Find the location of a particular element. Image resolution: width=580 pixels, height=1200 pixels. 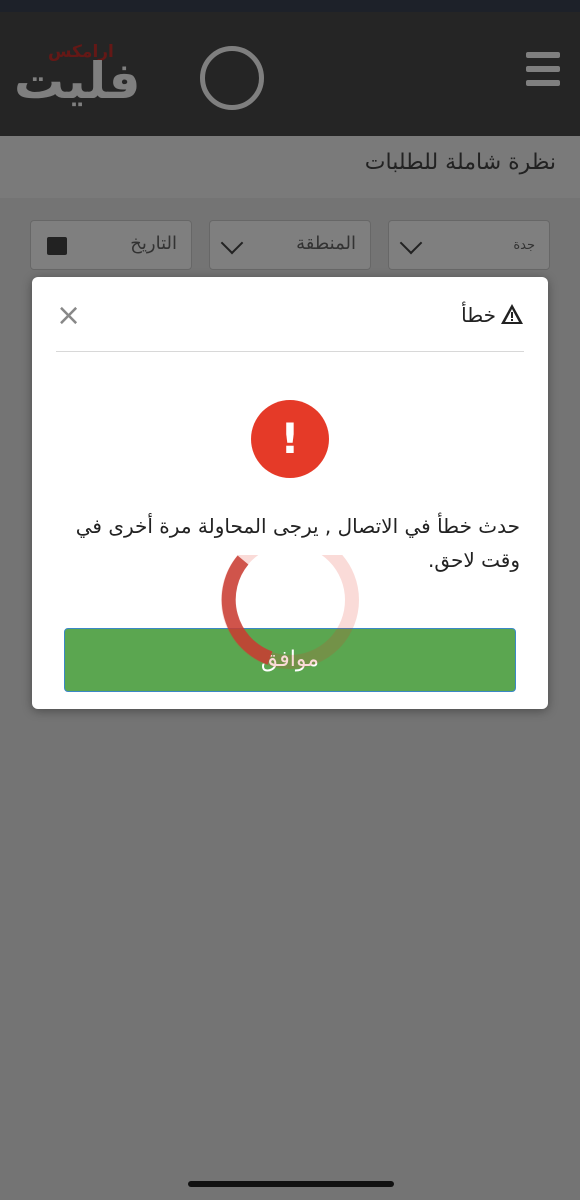

close-icon: × is located at coordinates (68, 316).